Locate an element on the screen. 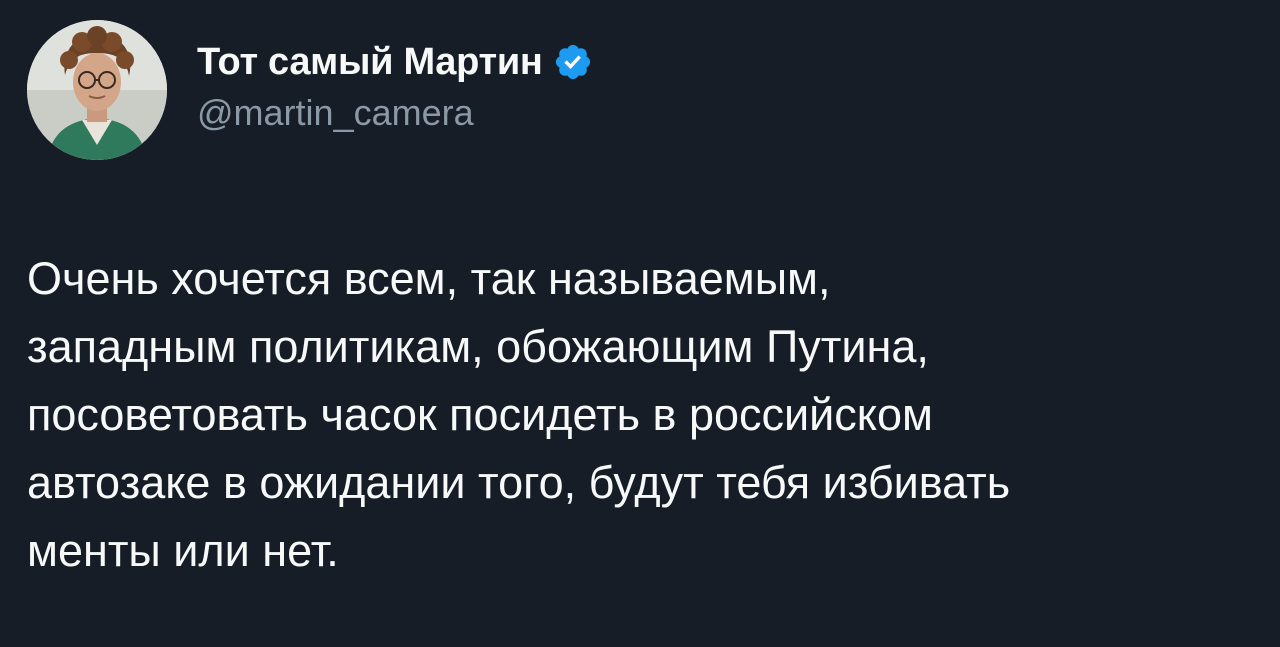  tweet-header: Тот самый Мартин @martin_camera is located at coordinates (310, 90).